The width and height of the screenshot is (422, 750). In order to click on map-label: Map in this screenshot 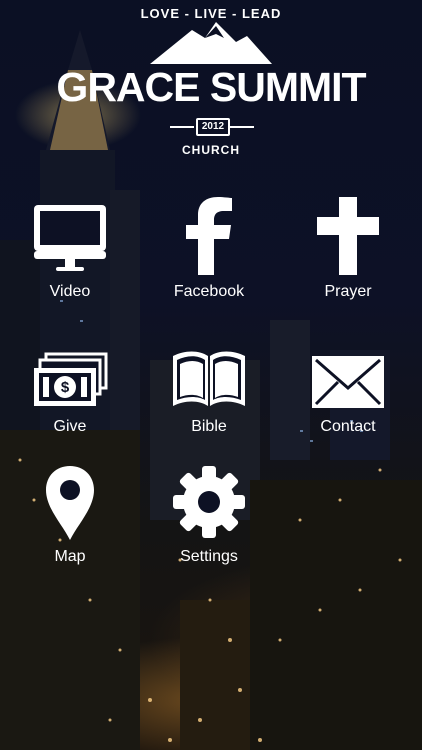, I will do `click(70, 556)`.